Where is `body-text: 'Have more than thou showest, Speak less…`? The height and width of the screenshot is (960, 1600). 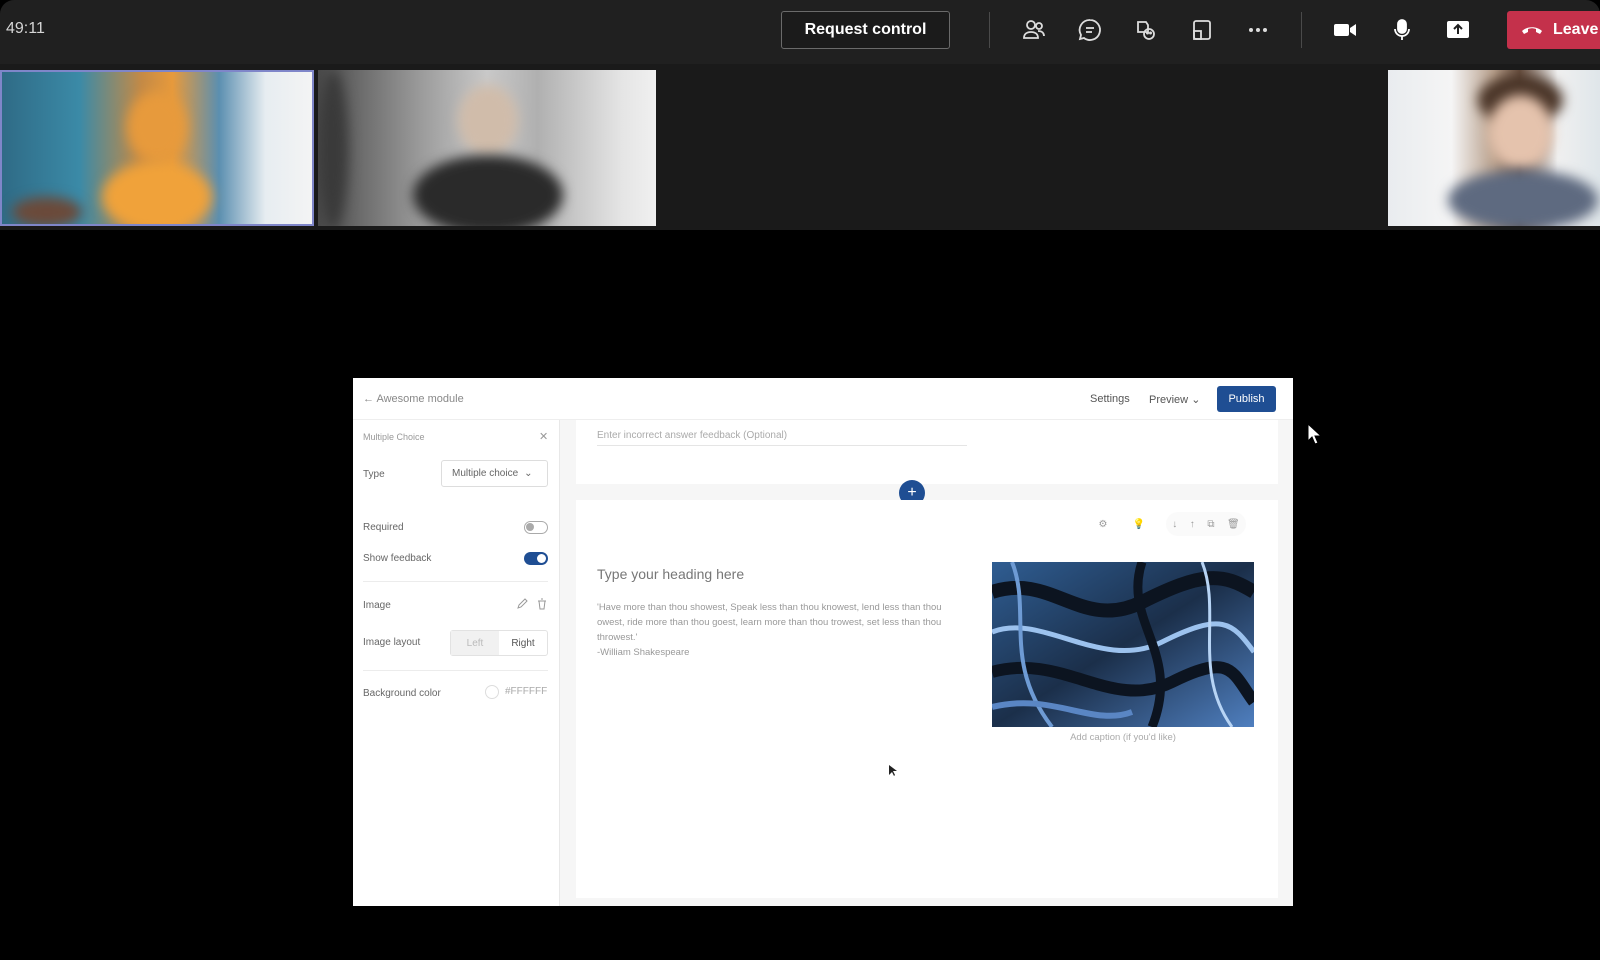
body-text: 'Have more than thou showest, Speak less… is located at coordinates (782, 630).